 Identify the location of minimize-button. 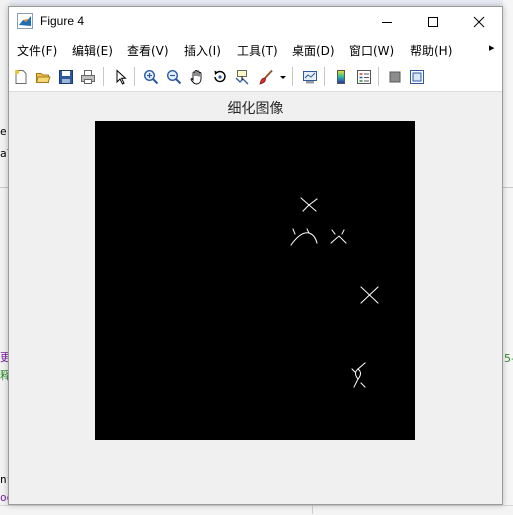
(387, 22).